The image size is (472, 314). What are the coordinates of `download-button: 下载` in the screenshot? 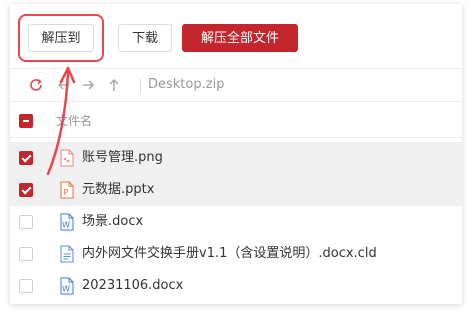 It's located at (145, 38).